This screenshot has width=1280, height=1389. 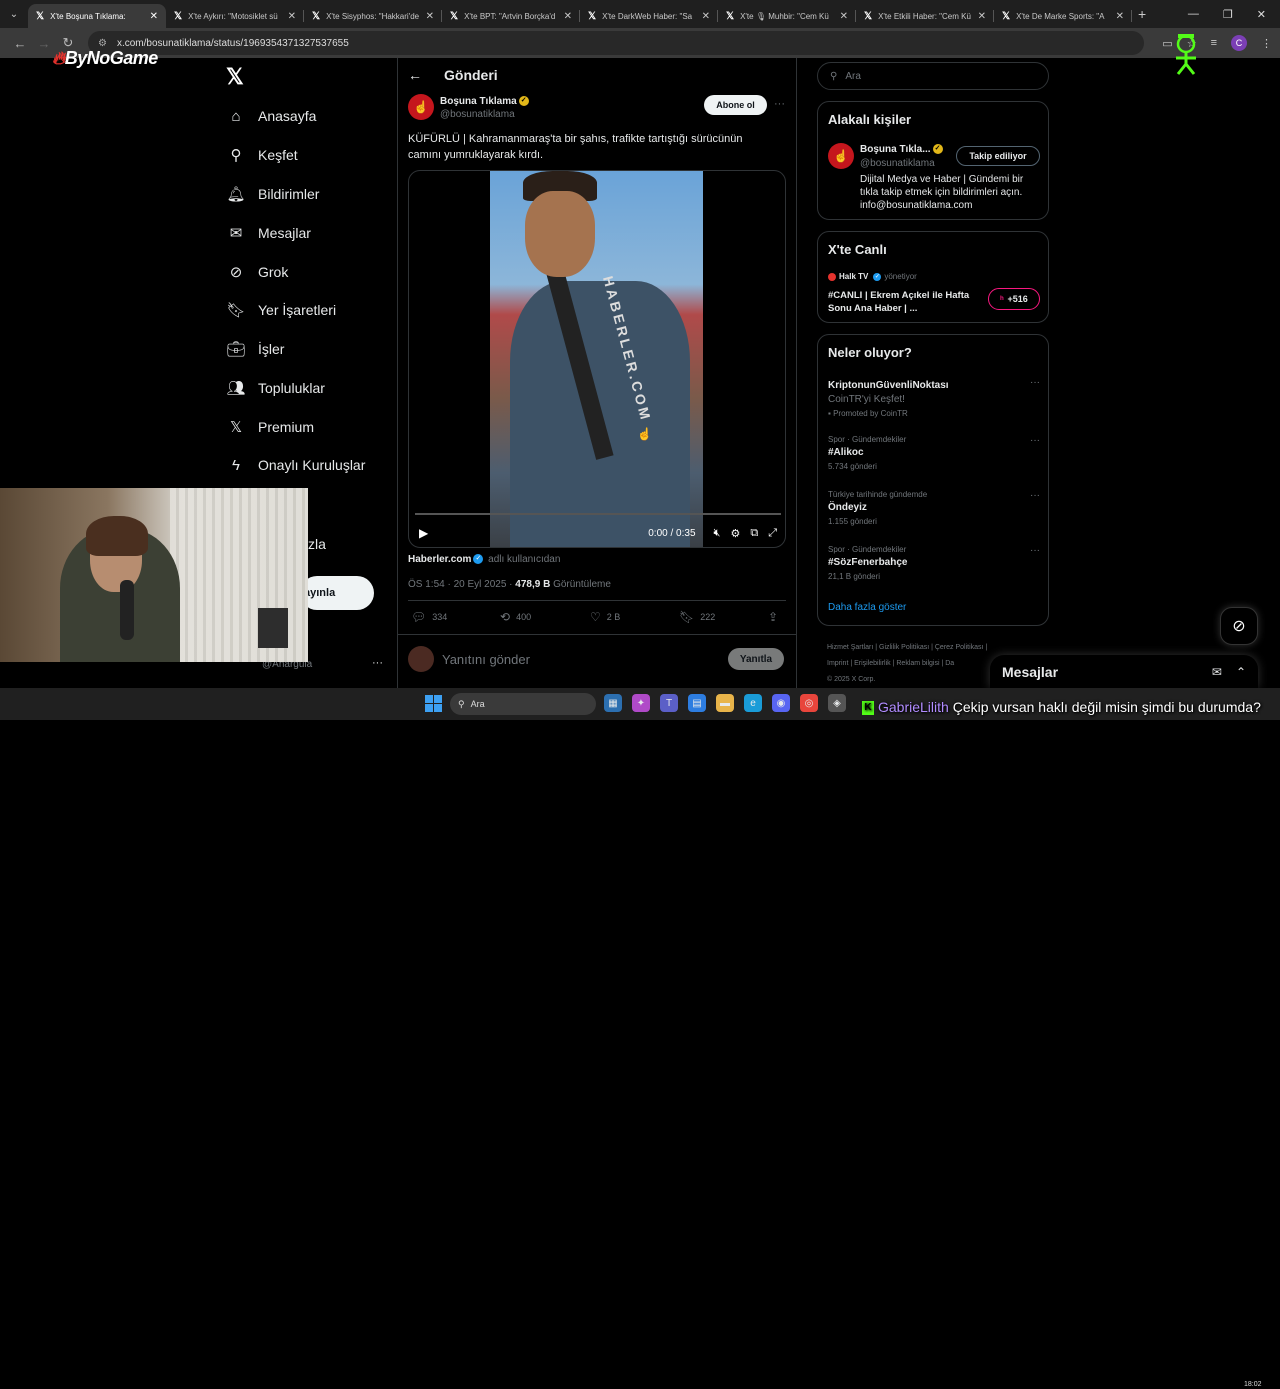 I want to click on fullscreen-icon: ⤢, so click(x=772, y=533).